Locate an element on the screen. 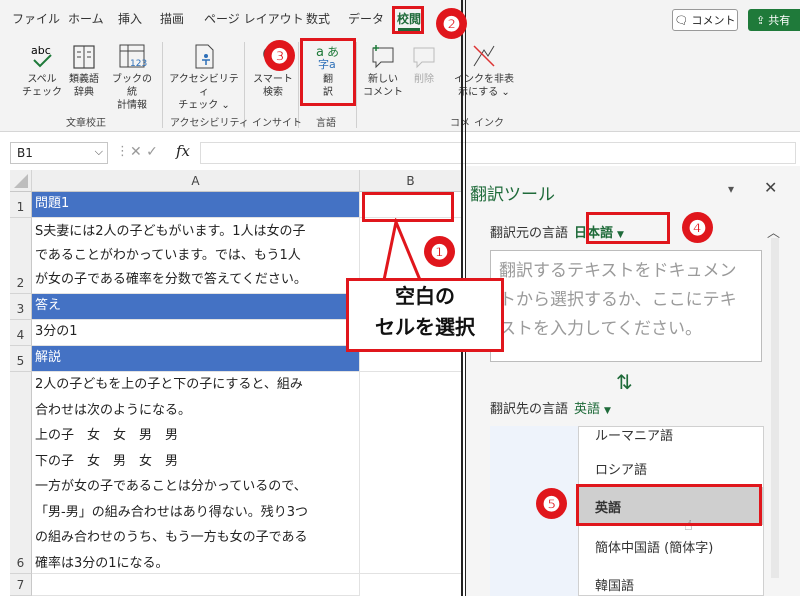 The image size is (800, 596). column-header-b: B is located at coordinates (411, 181).